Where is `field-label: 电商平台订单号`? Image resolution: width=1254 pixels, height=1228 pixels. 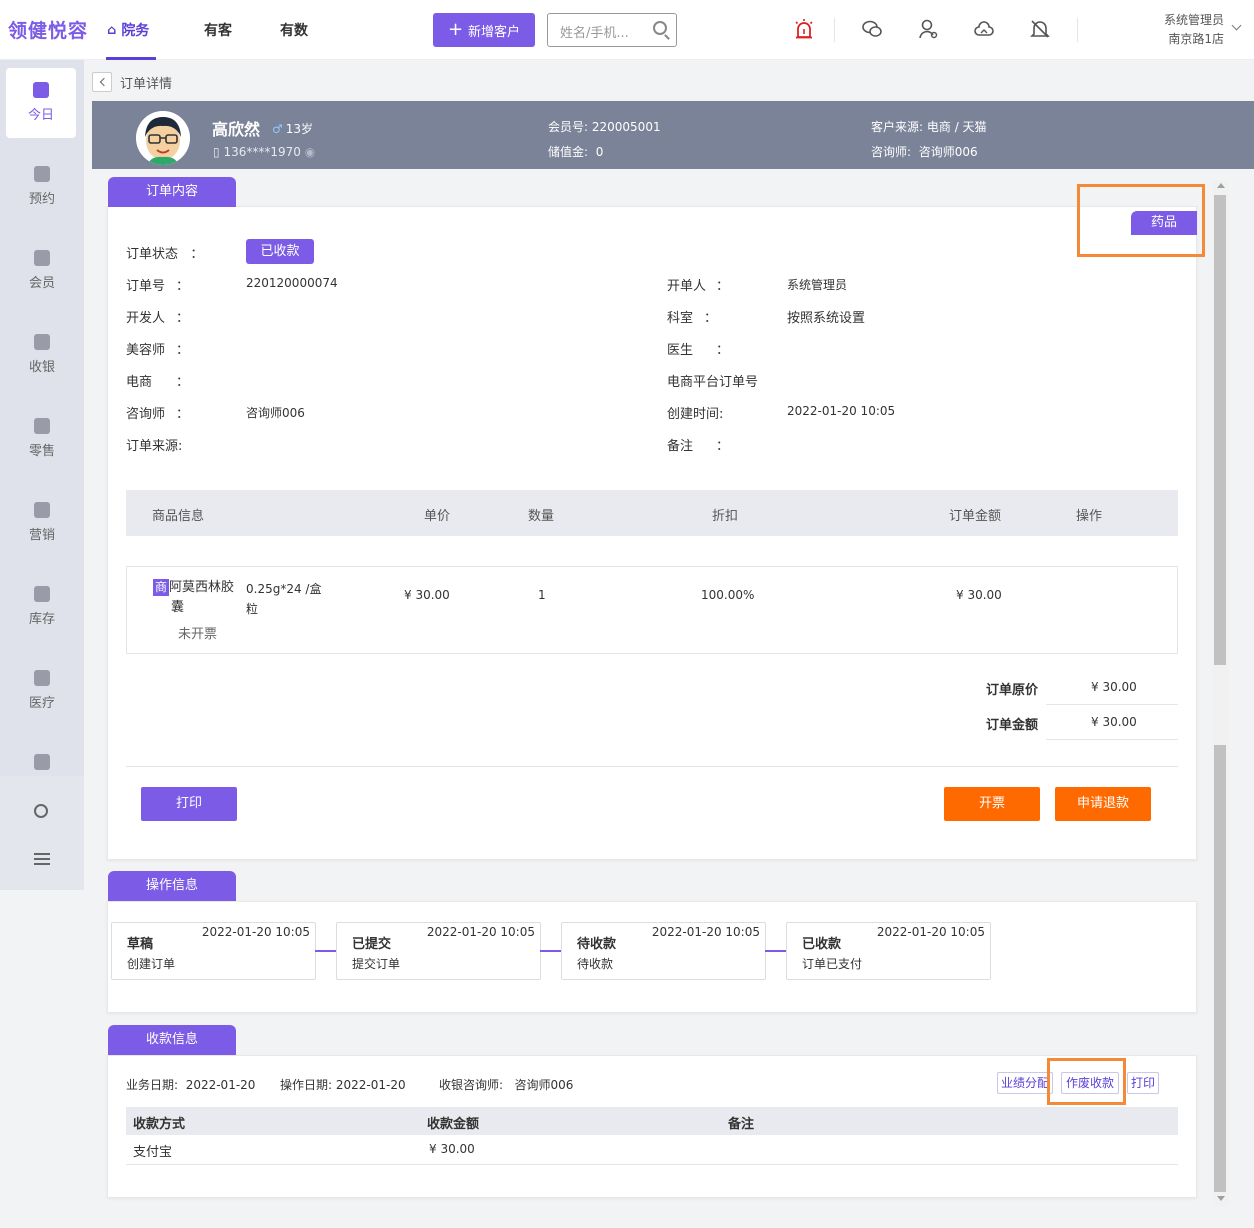
field-label: 电商平台订单号 is located at coordinates (713, 382).